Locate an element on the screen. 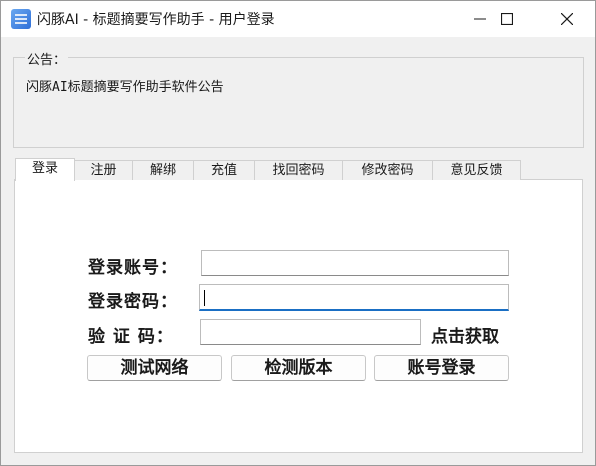 This screenshot has height=466, width=596. account-login-button: 账号登录 is located at coordinates (441, 368).